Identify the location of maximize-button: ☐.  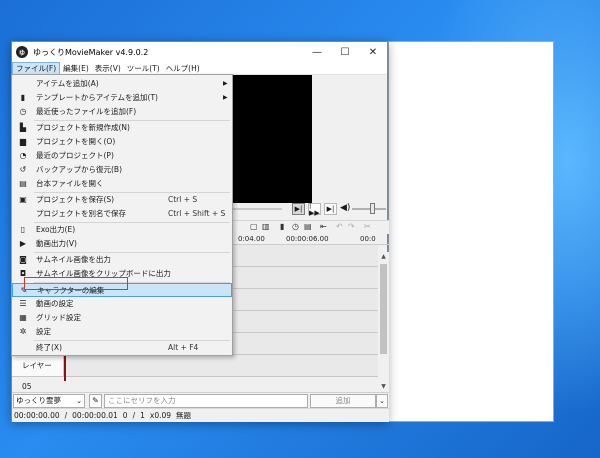
(345, 52).